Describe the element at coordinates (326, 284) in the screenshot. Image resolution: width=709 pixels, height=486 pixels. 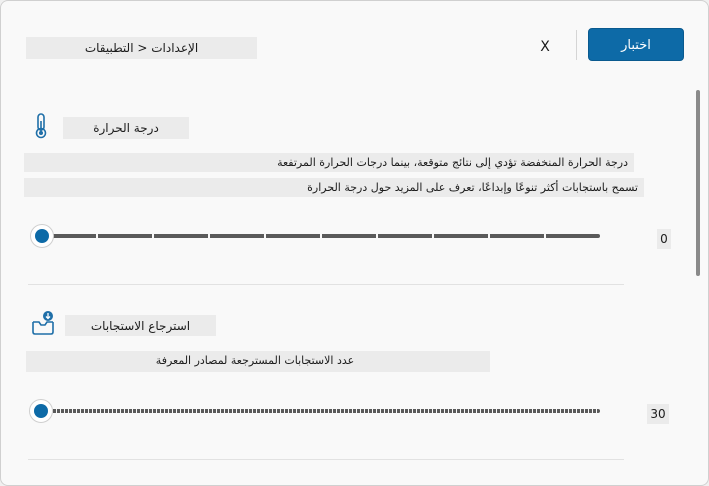
I see `section-divider` at that location.